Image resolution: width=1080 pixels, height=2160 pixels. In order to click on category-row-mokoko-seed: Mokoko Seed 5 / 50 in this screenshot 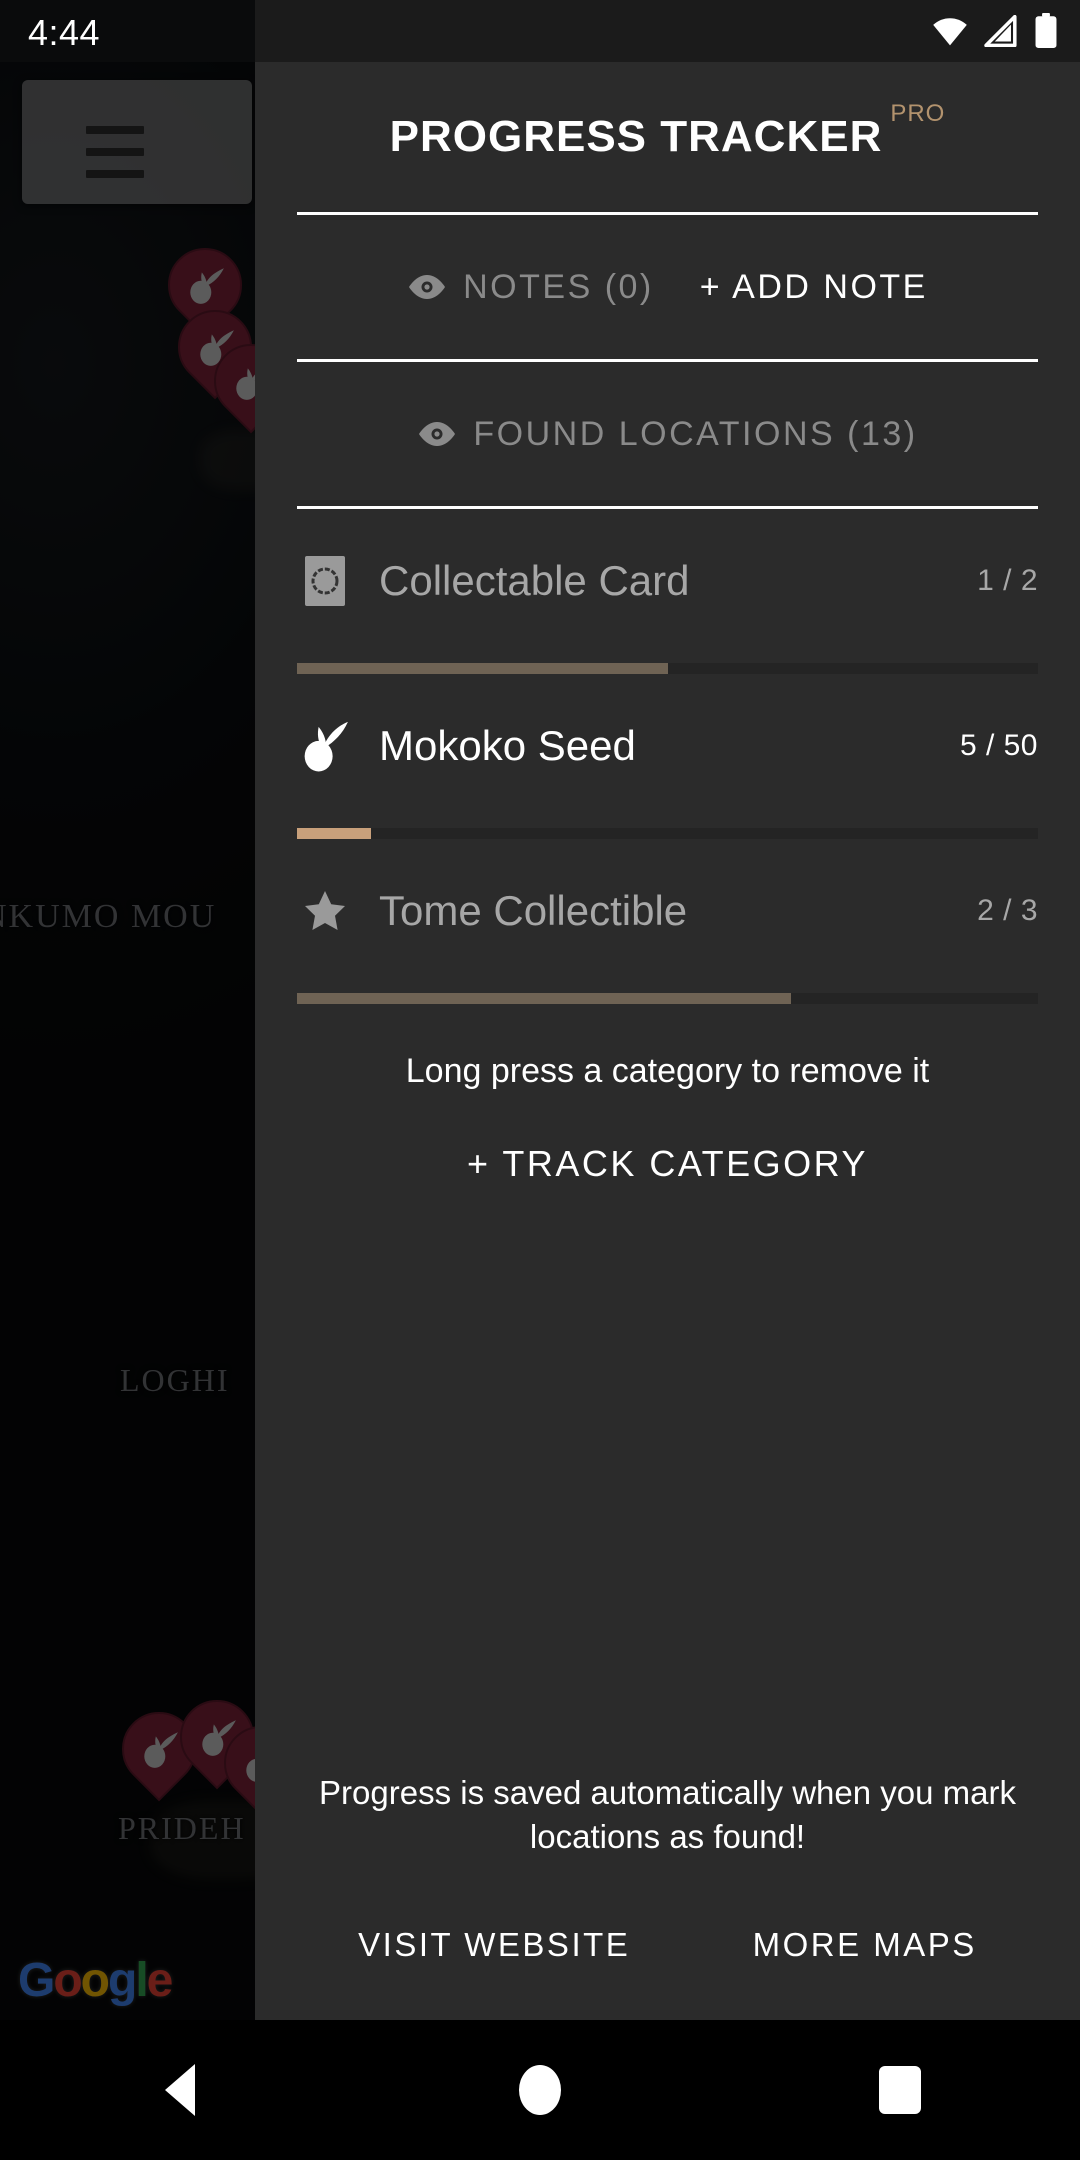, I will do `click(667, 756)`.